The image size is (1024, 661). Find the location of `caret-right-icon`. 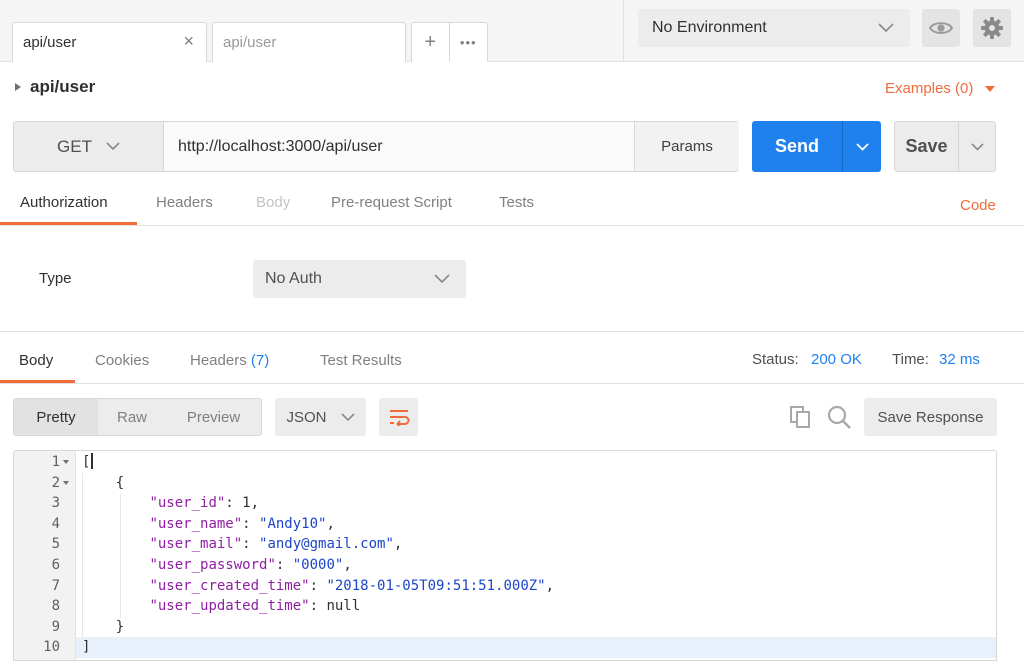

caret-right-icon is located at coordinates (18, 87).